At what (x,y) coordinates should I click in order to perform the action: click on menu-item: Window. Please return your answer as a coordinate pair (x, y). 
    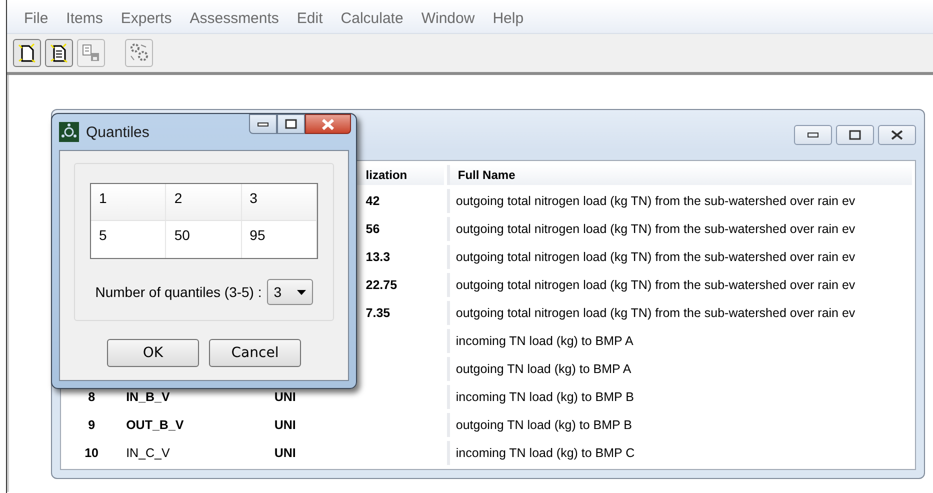
    Looking at the image, I should click on (448, 18).